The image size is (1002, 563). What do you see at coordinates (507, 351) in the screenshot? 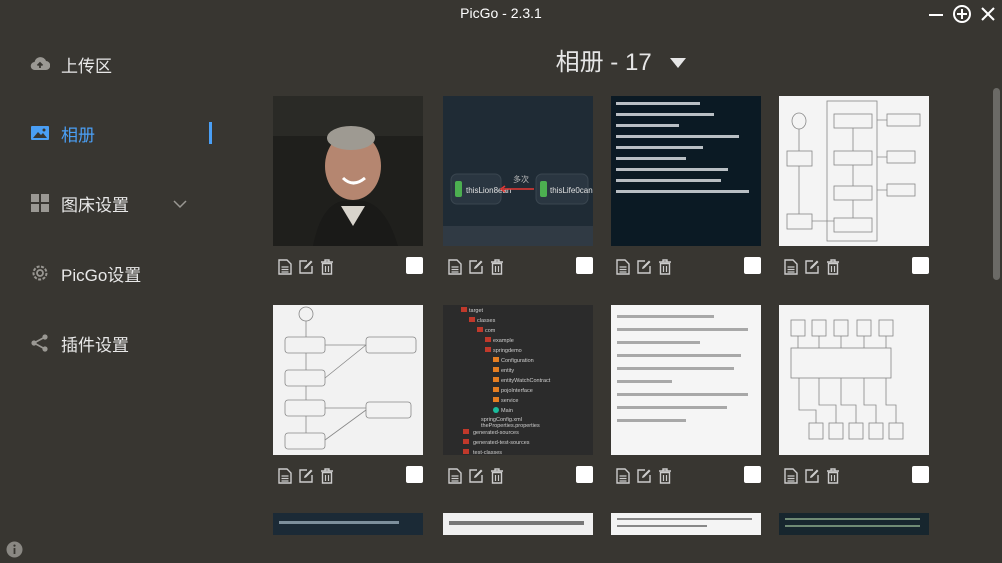
I see `tree-line: springdemo` at bounding box center [507, 351].